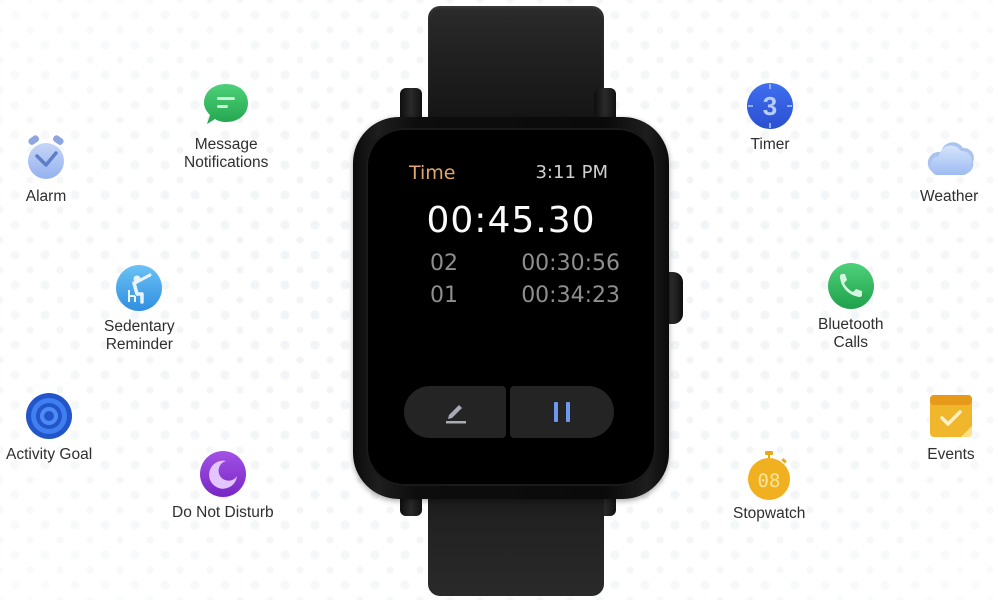 This screenshot has width=998, height=600. I want to click on feature-label: Alarm, so click(46, 196).